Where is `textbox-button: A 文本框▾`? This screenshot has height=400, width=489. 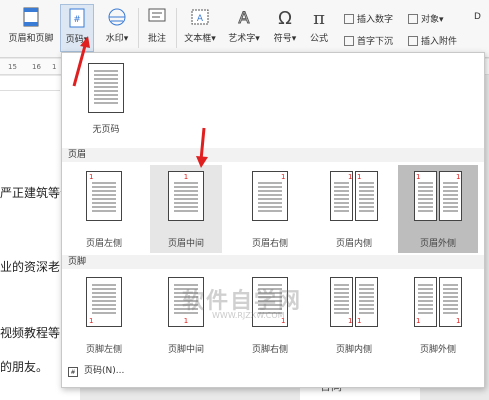 textbox-button: A 文本框▾ is located at coordinates (200, 25).